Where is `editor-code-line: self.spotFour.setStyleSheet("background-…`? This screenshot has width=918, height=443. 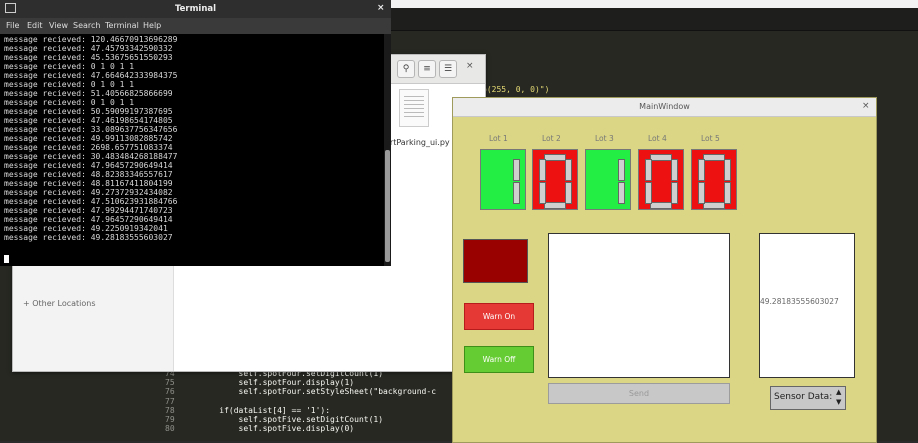
editor-code-line: self.spotFour.setStyleSheet("background-… is located at coordinates (318, 391).